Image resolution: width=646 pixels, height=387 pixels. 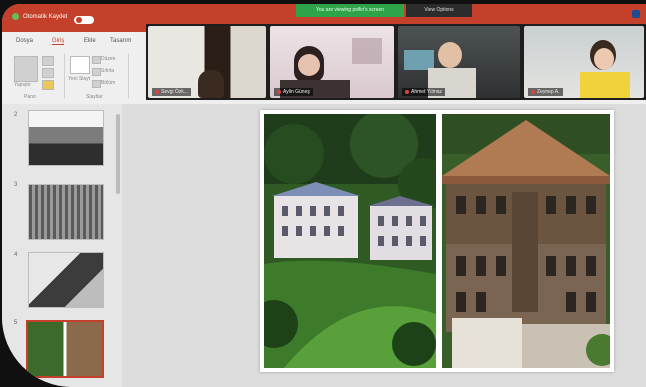 What do you see at coordinates (120, 41) in the screenshot?
I see `tab-design: Tasarım` at bounding box center [120, 41].